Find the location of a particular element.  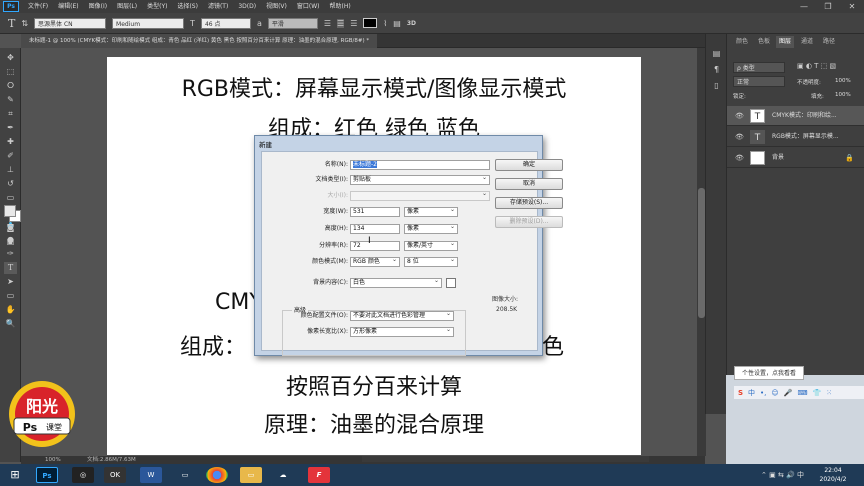

ime-toolbar: S 中 •, ☺ 🎤 ⌨ 👕 ⁙ is located at coordinates (799, 392).